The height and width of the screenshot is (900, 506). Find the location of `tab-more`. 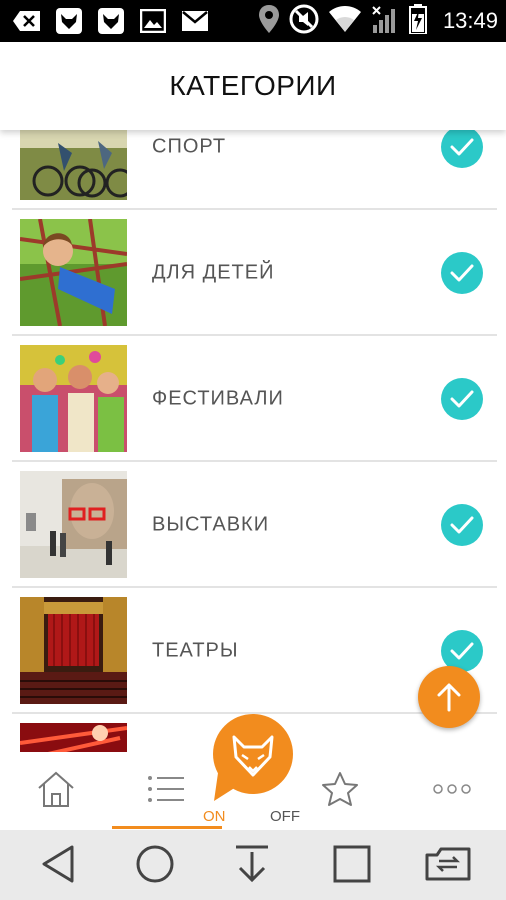

tab-more is located at coordinates (452, 791).